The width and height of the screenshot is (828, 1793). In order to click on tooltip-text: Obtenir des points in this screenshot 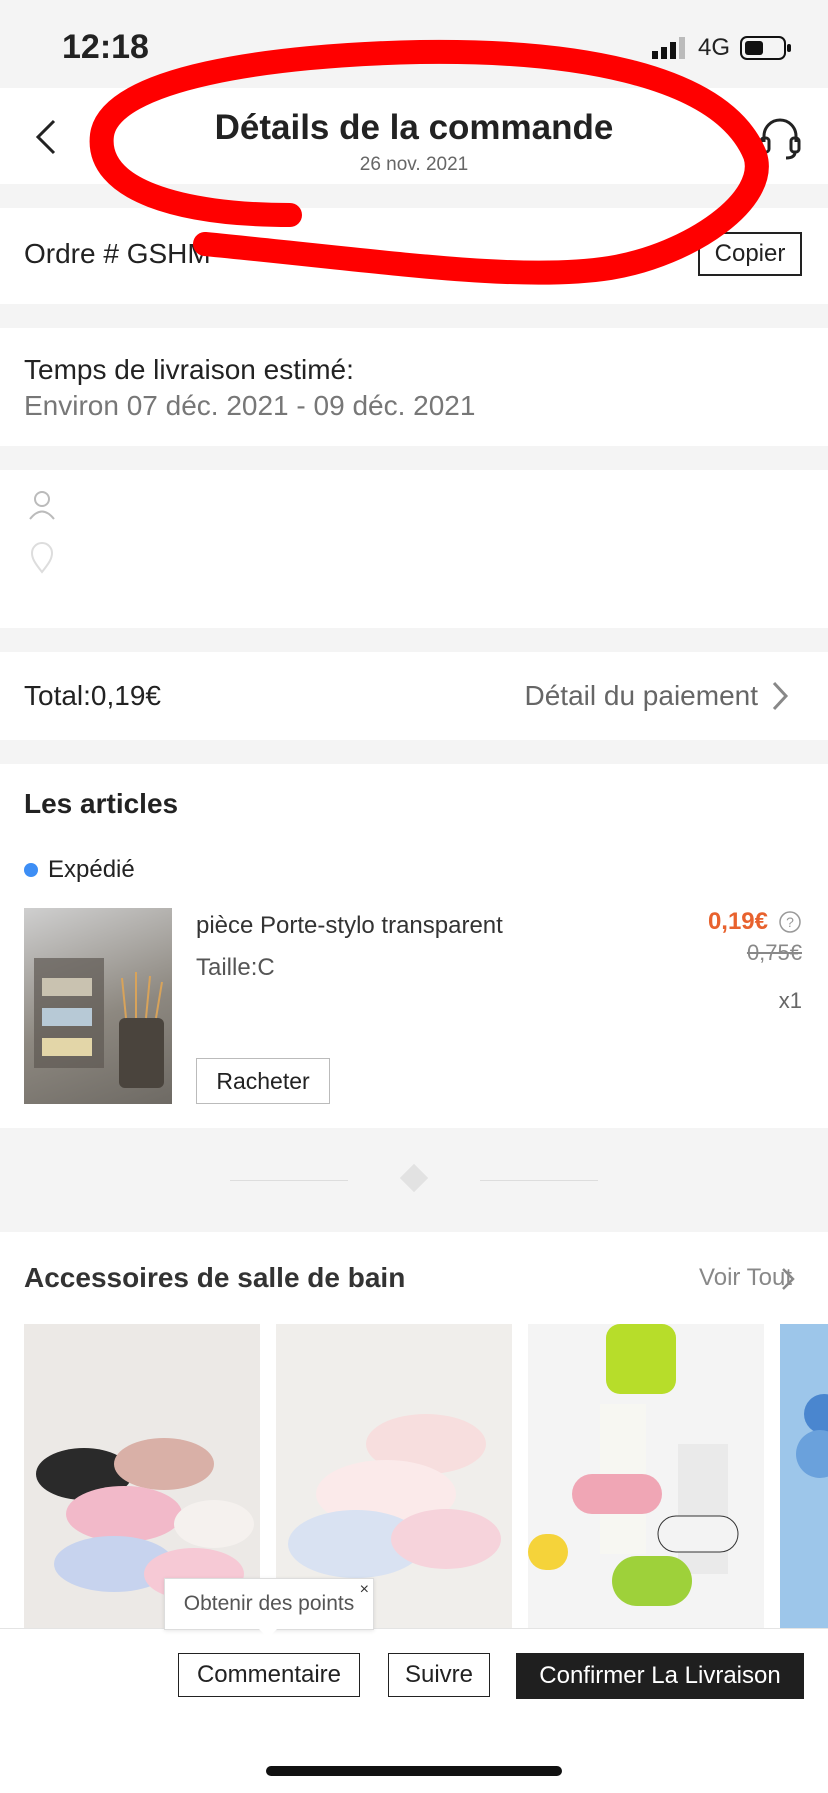, I will do `click(269, 1603)`.